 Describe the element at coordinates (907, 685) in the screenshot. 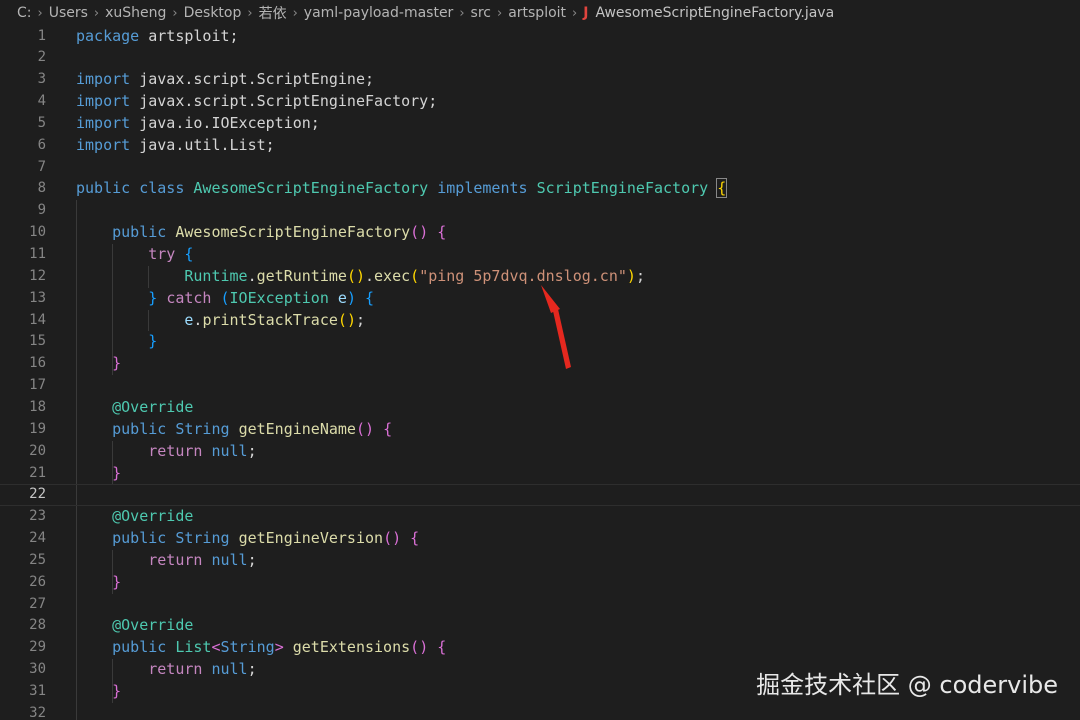

I see `watermark: 掘金技术社区 @ codervibe` at that location.